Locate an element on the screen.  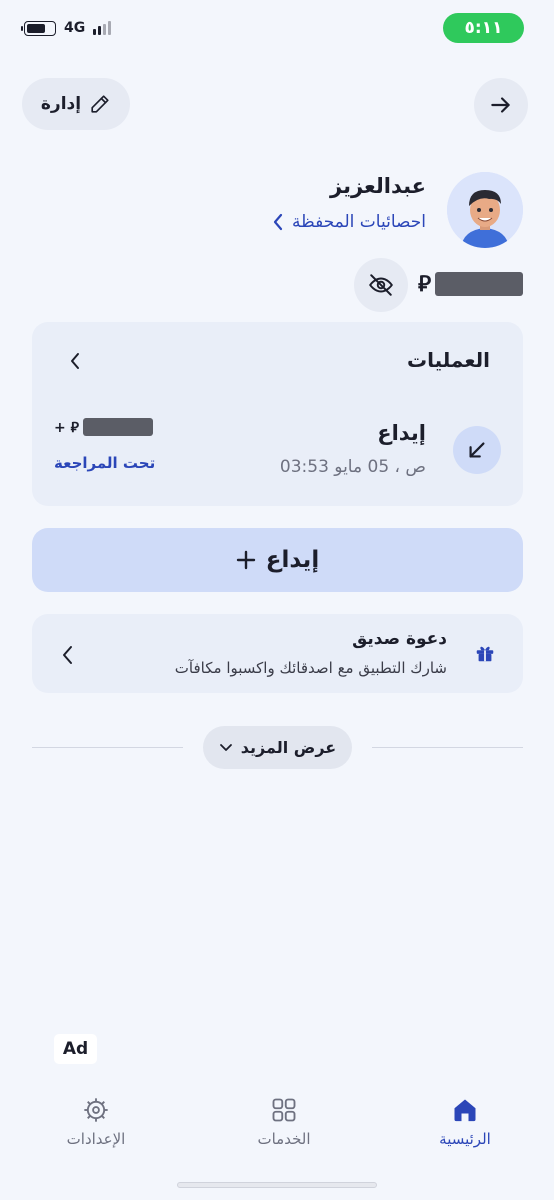
transaction-amount: + ⃁ is located at coordinates (103, 427).